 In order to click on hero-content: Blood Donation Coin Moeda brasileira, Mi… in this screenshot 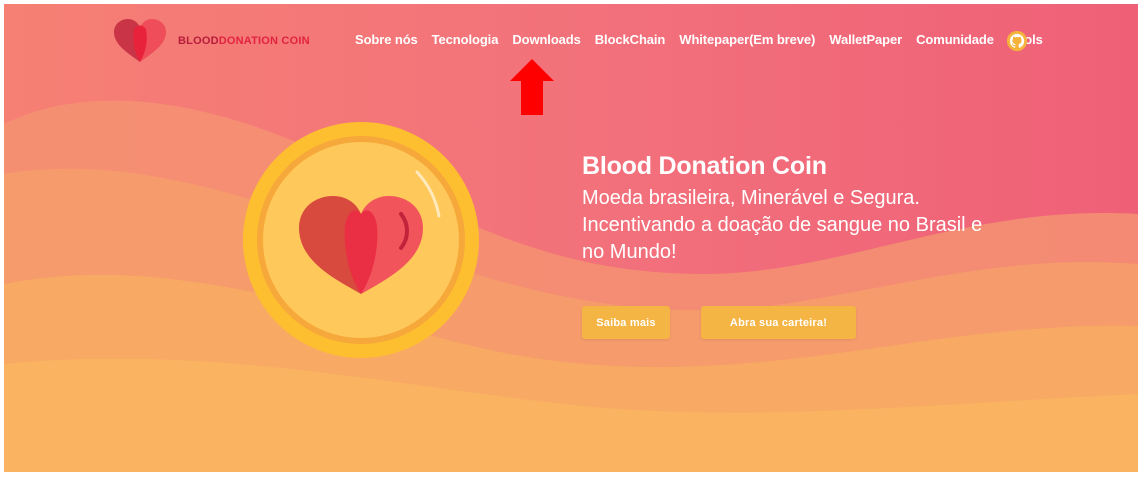, I will do `click(792, 209)`.